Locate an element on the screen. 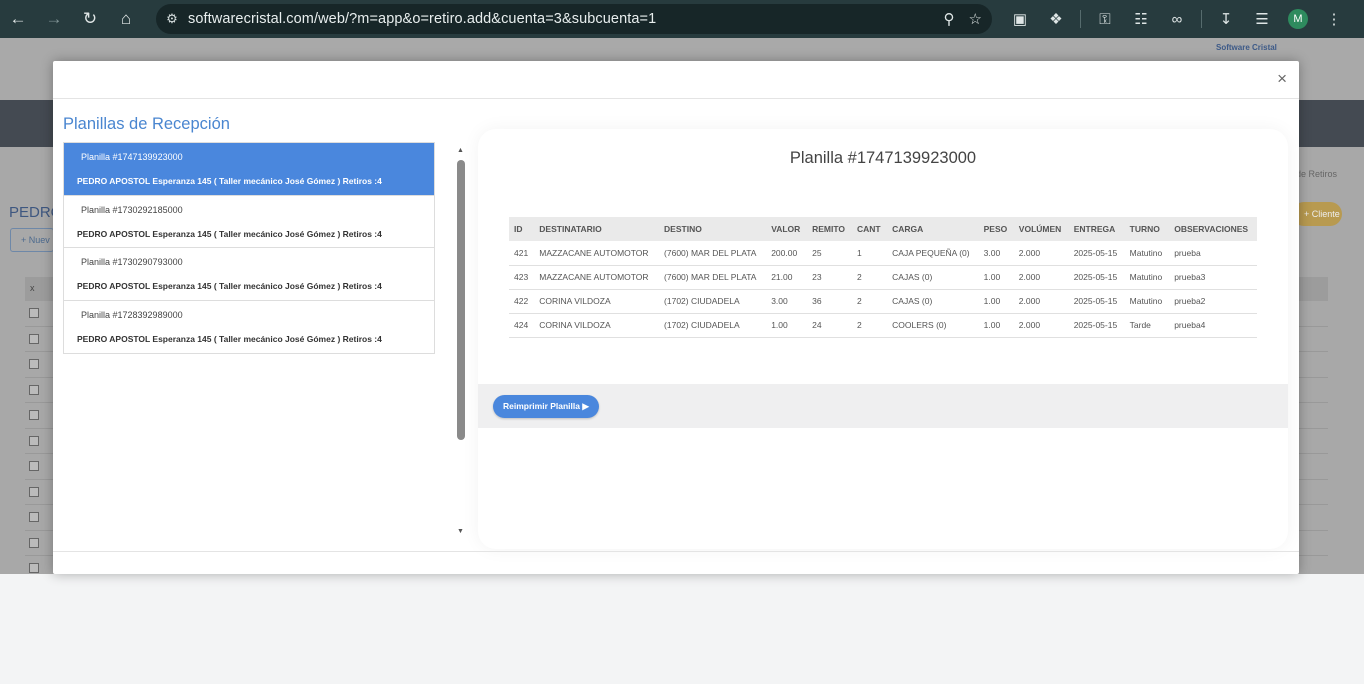 The height and width of the screenshot is (684, 1364). detail-table-cell: 36 is located at coordinates (829, 301).